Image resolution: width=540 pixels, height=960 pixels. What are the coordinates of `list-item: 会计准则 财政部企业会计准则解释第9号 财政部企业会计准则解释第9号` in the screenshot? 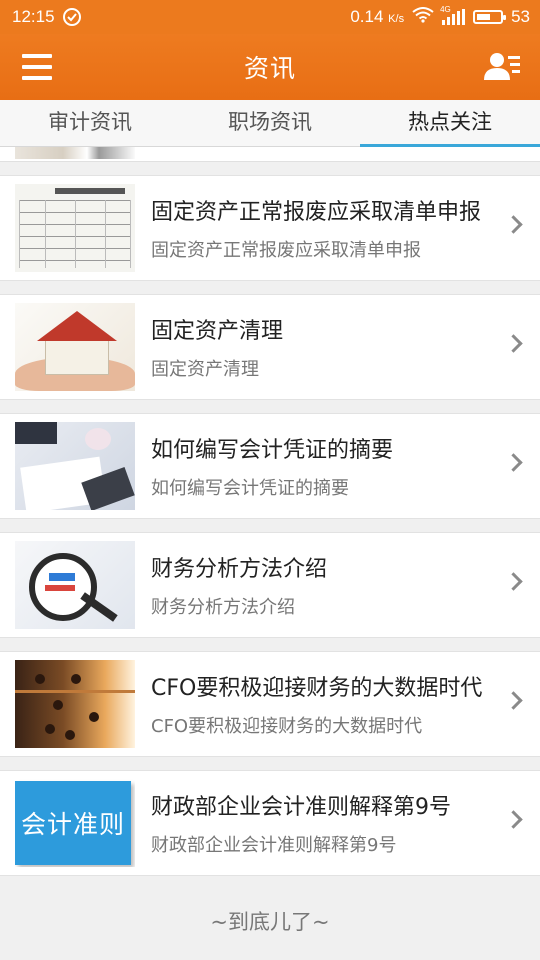 It's located at (270, 823).